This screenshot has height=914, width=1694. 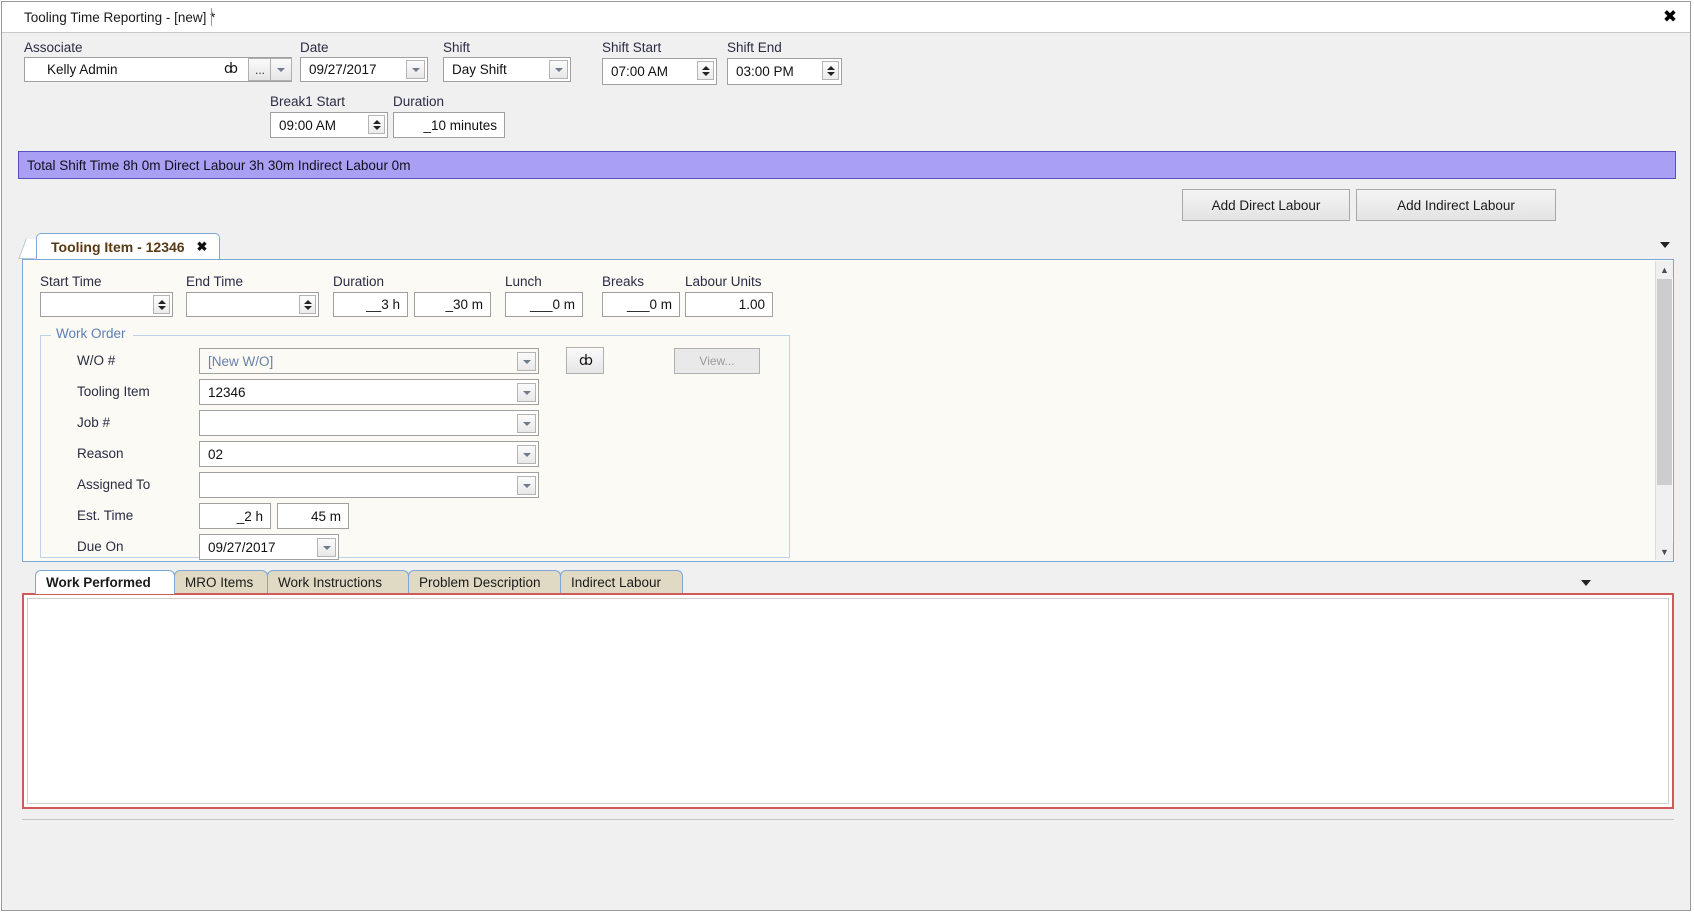 I want to click on binoculars-glyph: ȸ, so click(x=231, y=69).